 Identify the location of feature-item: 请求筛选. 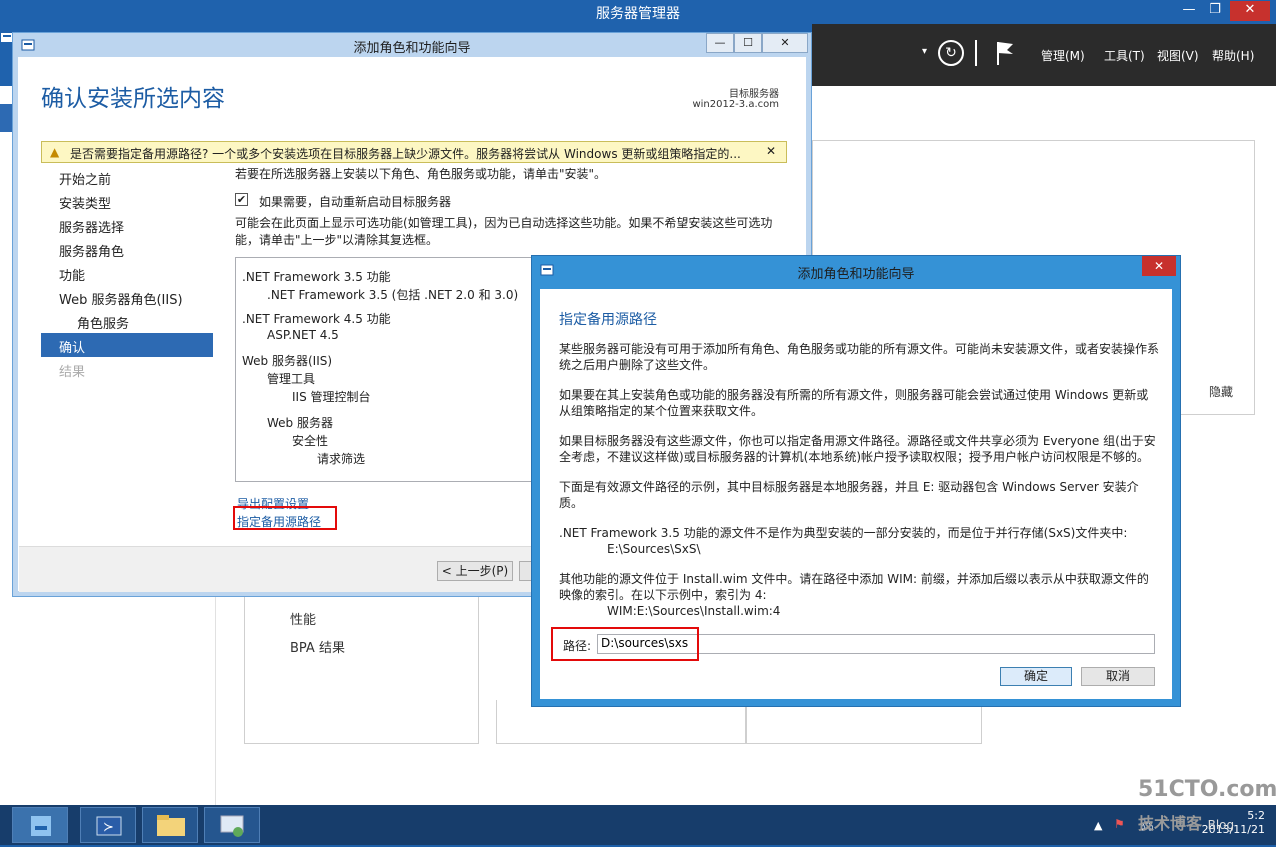
(341, 459).